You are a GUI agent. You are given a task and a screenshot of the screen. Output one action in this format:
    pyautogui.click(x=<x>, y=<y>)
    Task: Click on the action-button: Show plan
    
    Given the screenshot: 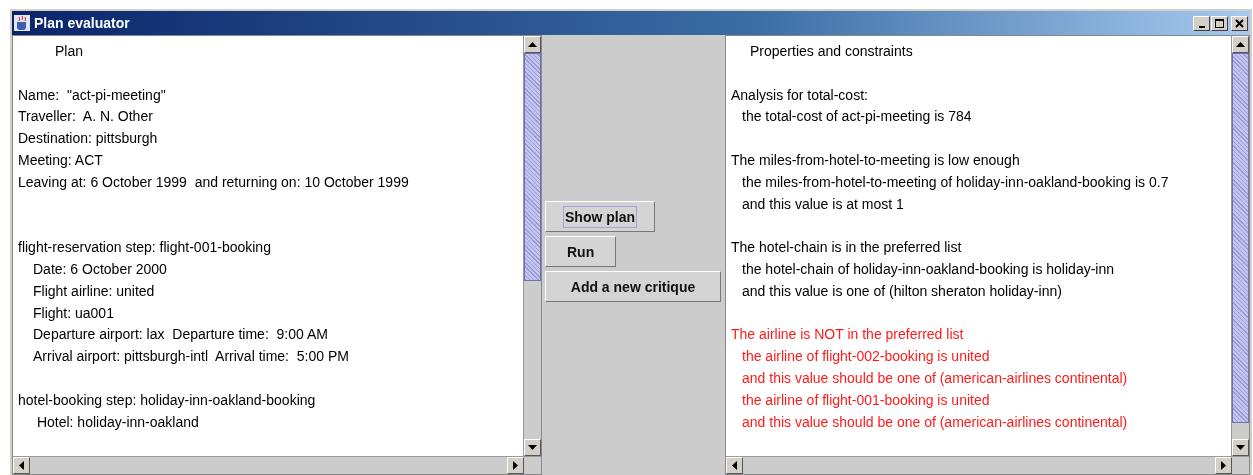 What is the action you would take?
    pyautogui.click(x=600, y=216)
    